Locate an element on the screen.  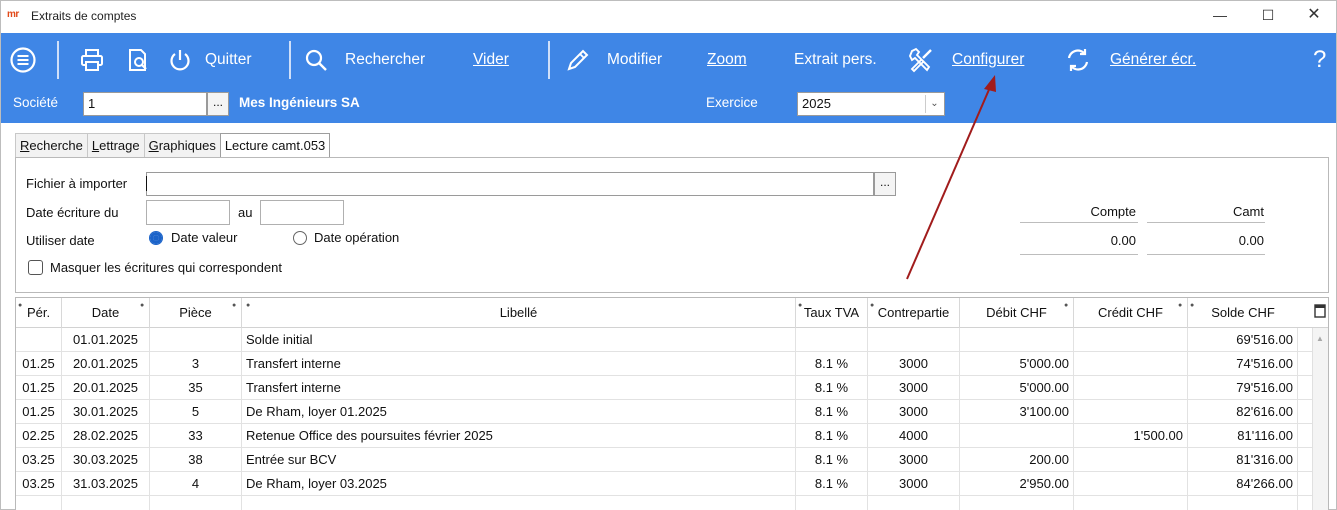
column-header-debit: ● Débit CHF is located at coordinates (1017, 313).